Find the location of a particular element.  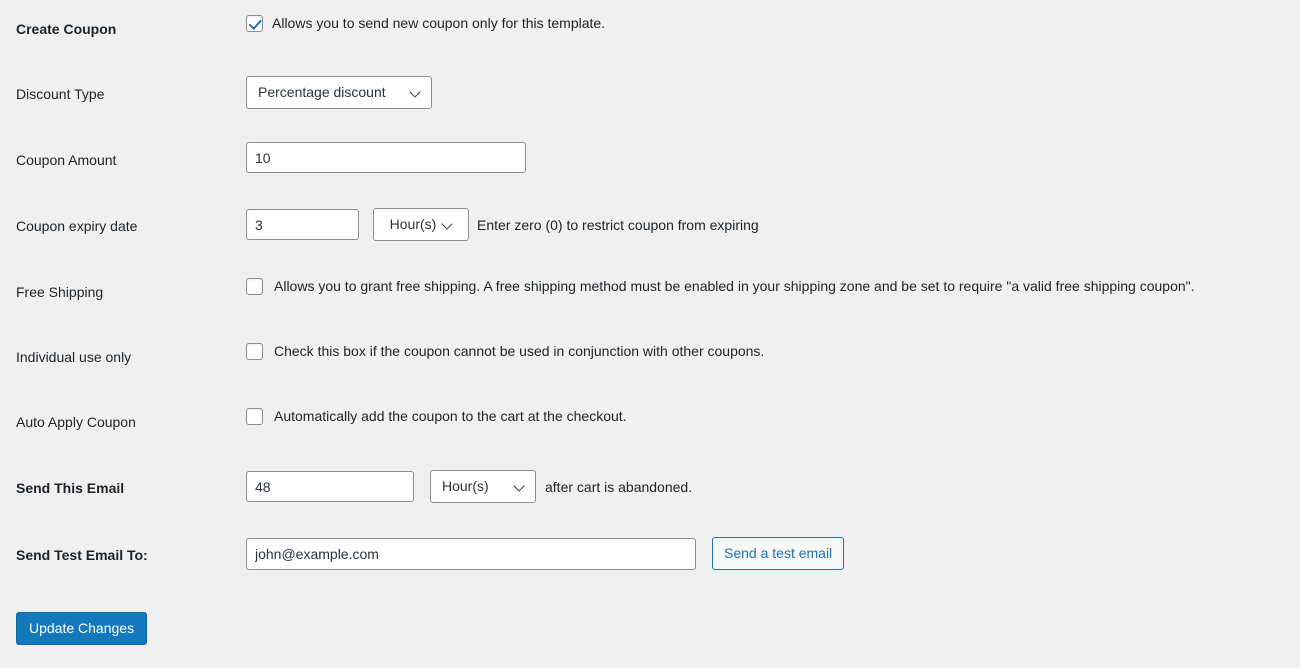

auto-apply-coupon-checkbox is located at coordinates (254, 416).